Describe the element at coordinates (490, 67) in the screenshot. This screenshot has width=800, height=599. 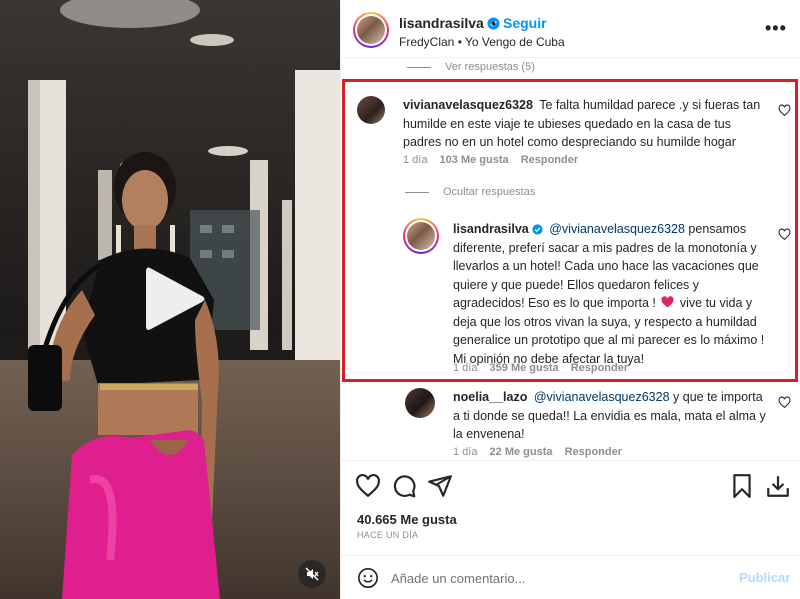
I see `view-replies-label: Ver respuestas (5)` at that location.